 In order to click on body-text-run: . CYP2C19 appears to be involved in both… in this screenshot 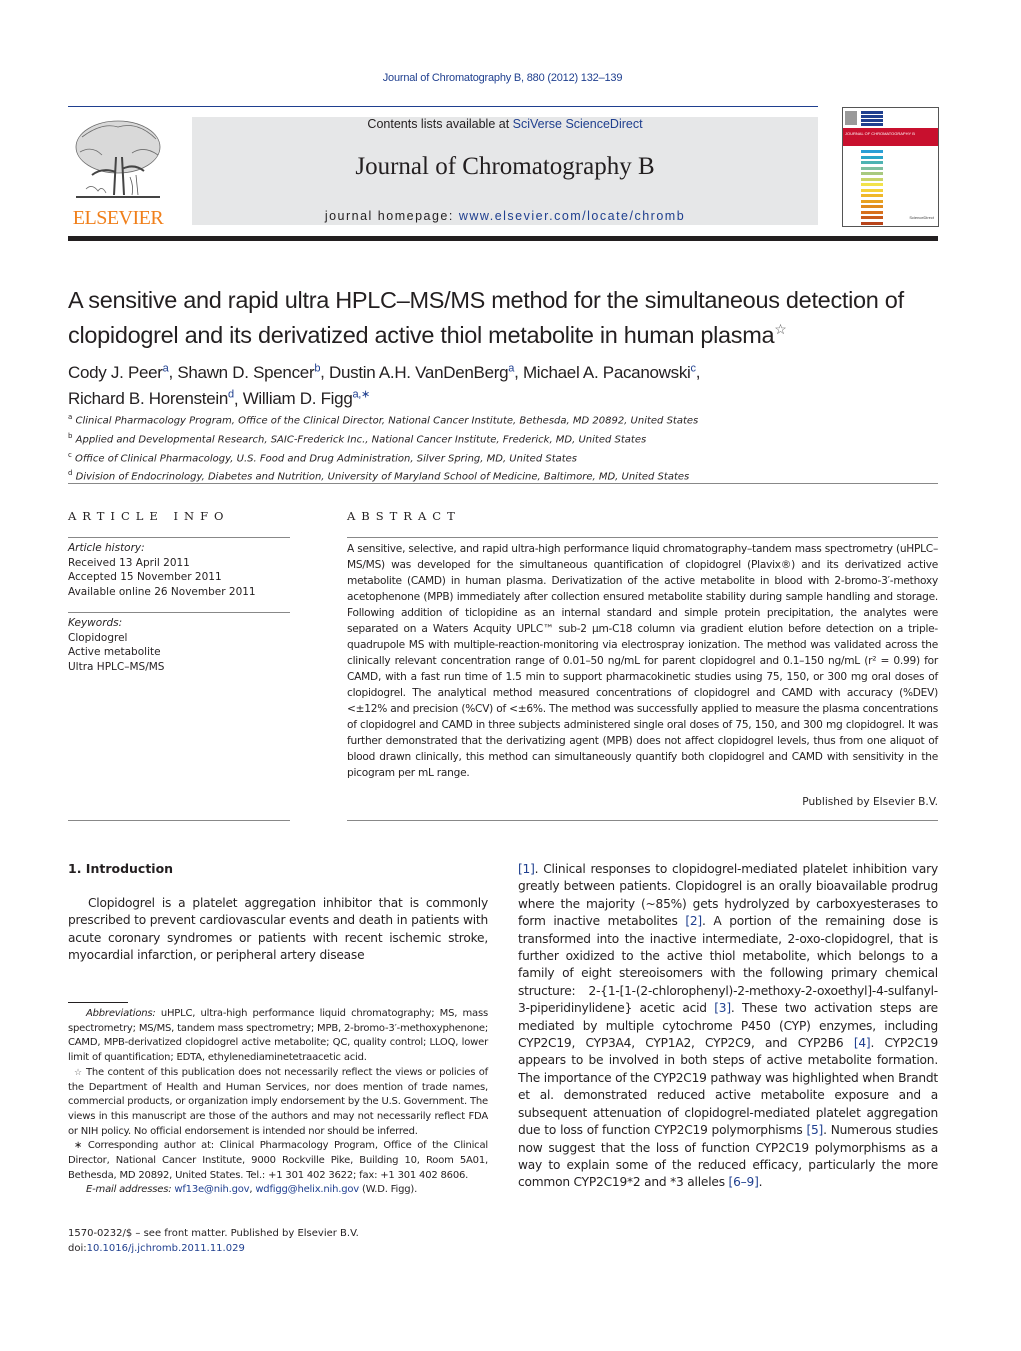, I will do `click(728, 1087)`.